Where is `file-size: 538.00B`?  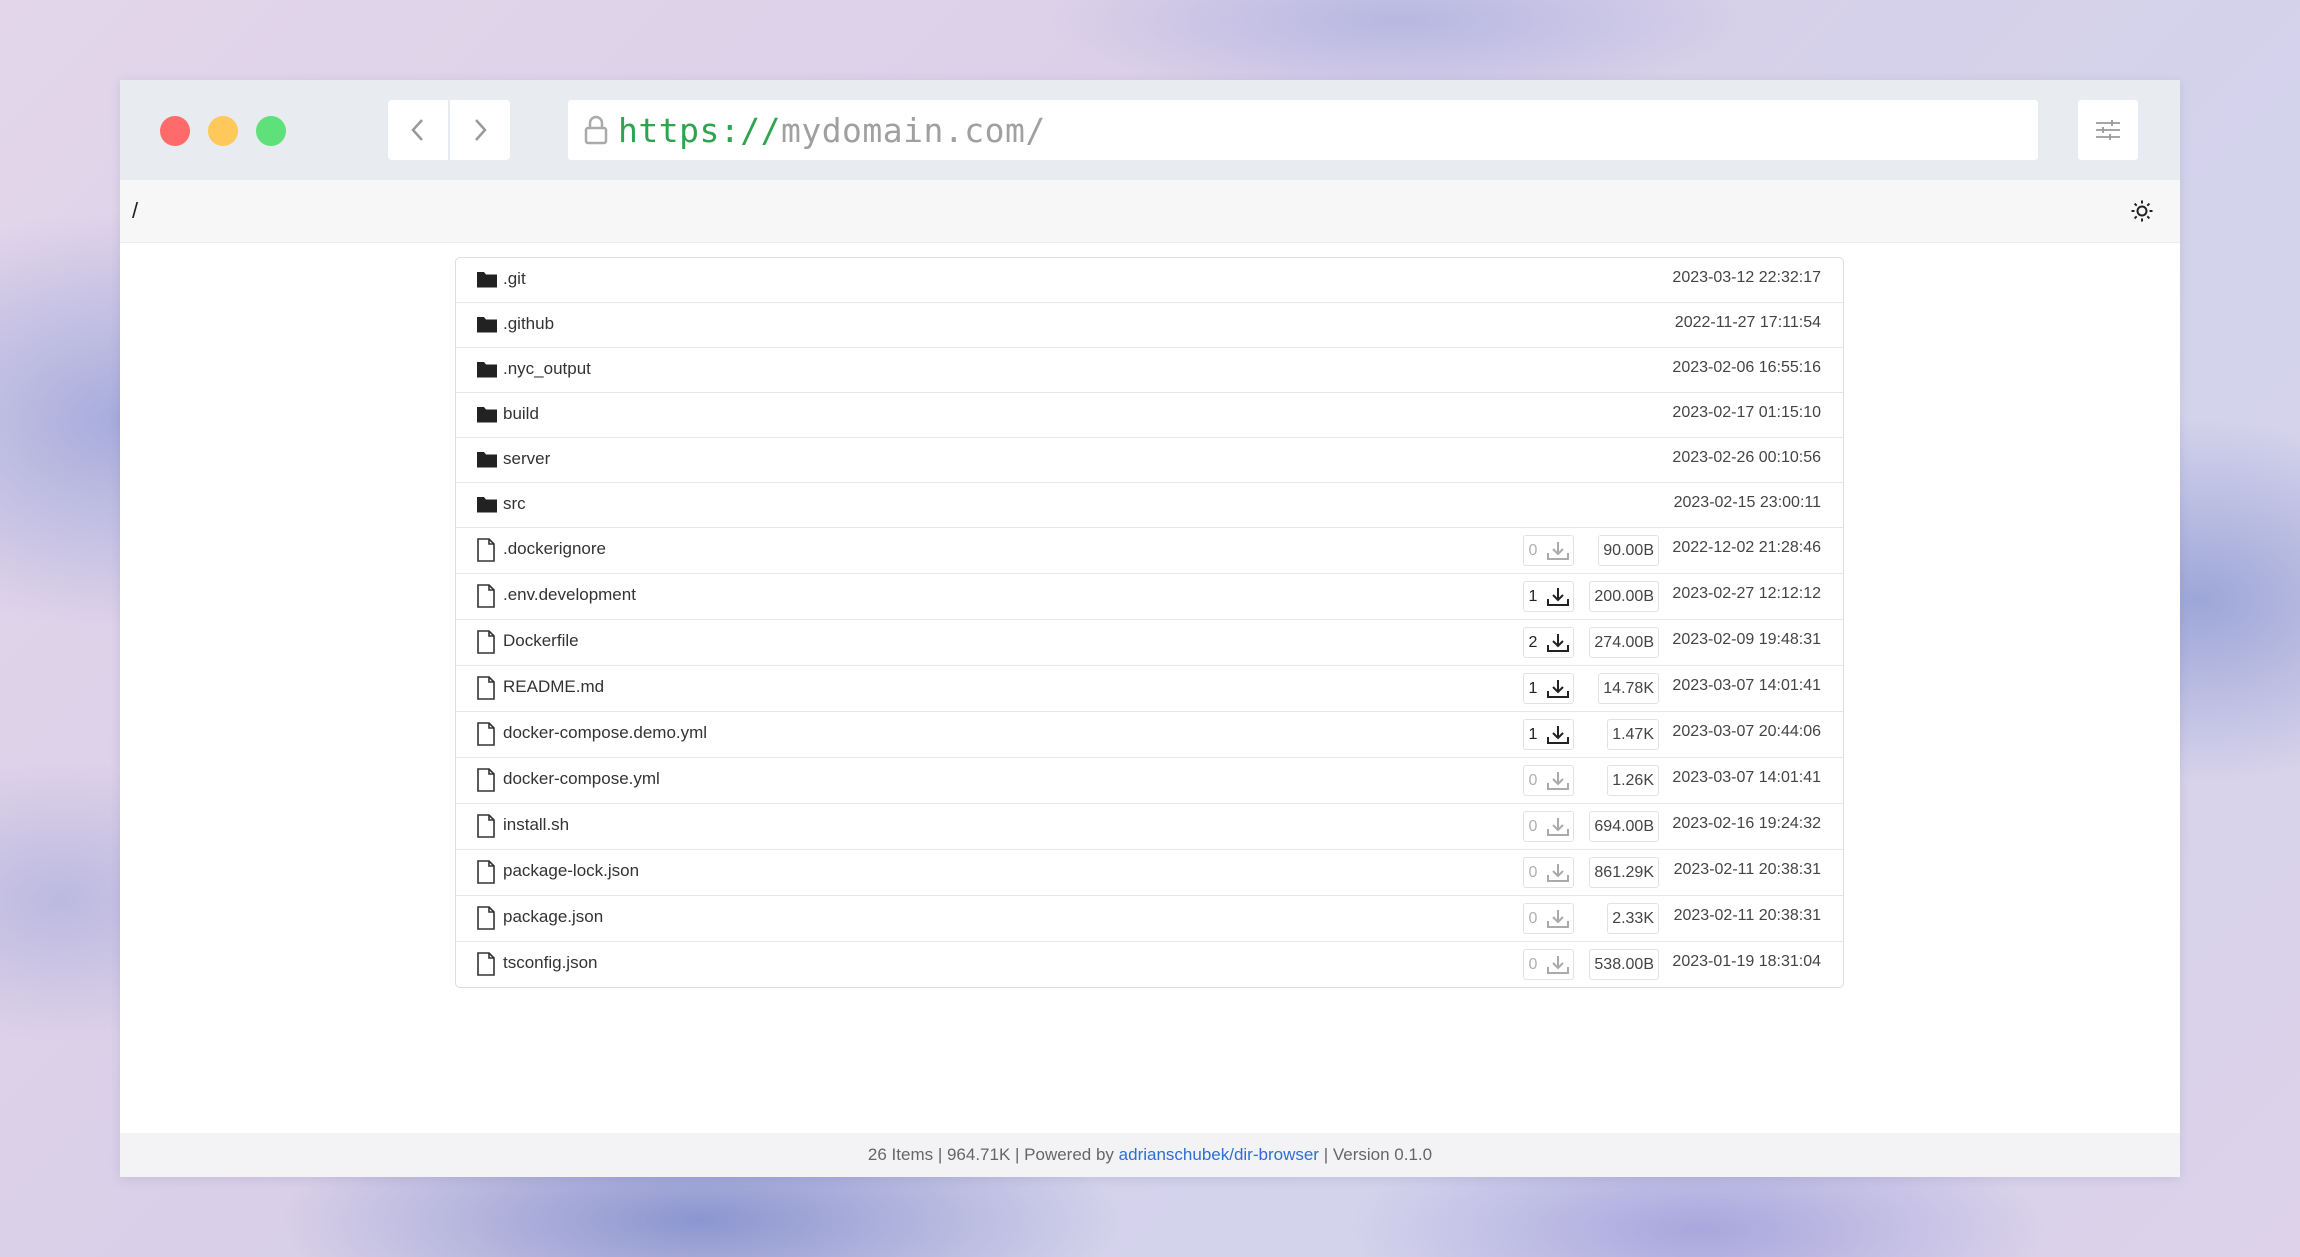 file-size: 538.00B is located at coordinates (1624, 964).